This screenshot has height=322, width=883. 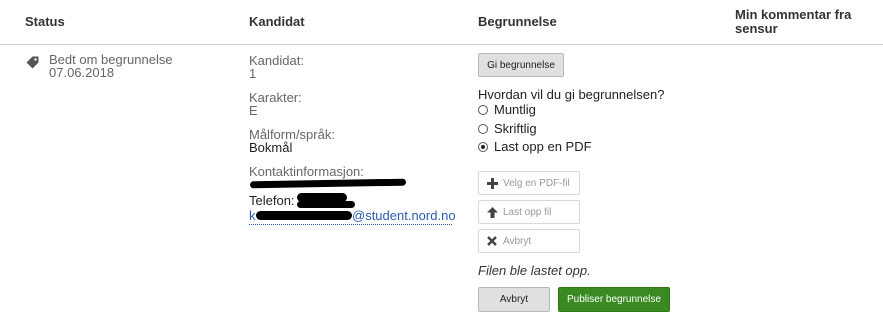 What do you see at coordinates (536, 183) in the screenshot?
I see `velg-pdf-label: Velg en PDF-fil` at bounding box center [536, 183].